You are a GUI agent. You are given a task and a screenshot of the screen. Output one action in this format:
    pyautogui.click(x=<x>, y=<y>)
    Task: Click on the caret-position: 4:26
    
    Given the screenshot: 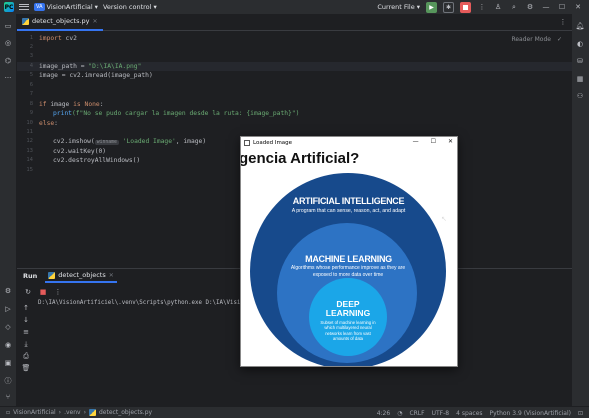 What is the action you would take?
    pyautogui.click(x=383, y=413)
    